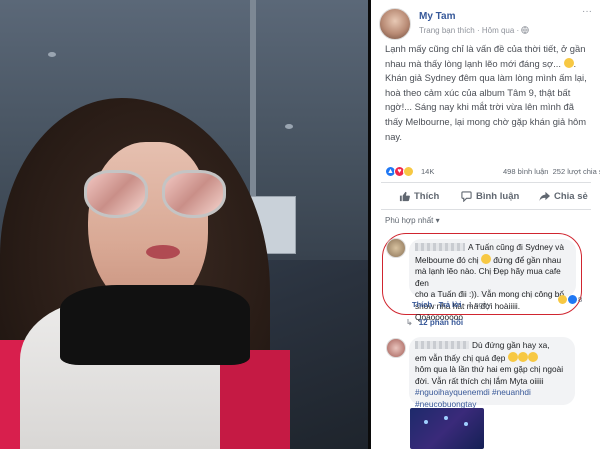 The height and width of the screenshot is (449, 600). Describe the element at coordinates (194, 194) in the screenshot. I see `right-lens` at that location.